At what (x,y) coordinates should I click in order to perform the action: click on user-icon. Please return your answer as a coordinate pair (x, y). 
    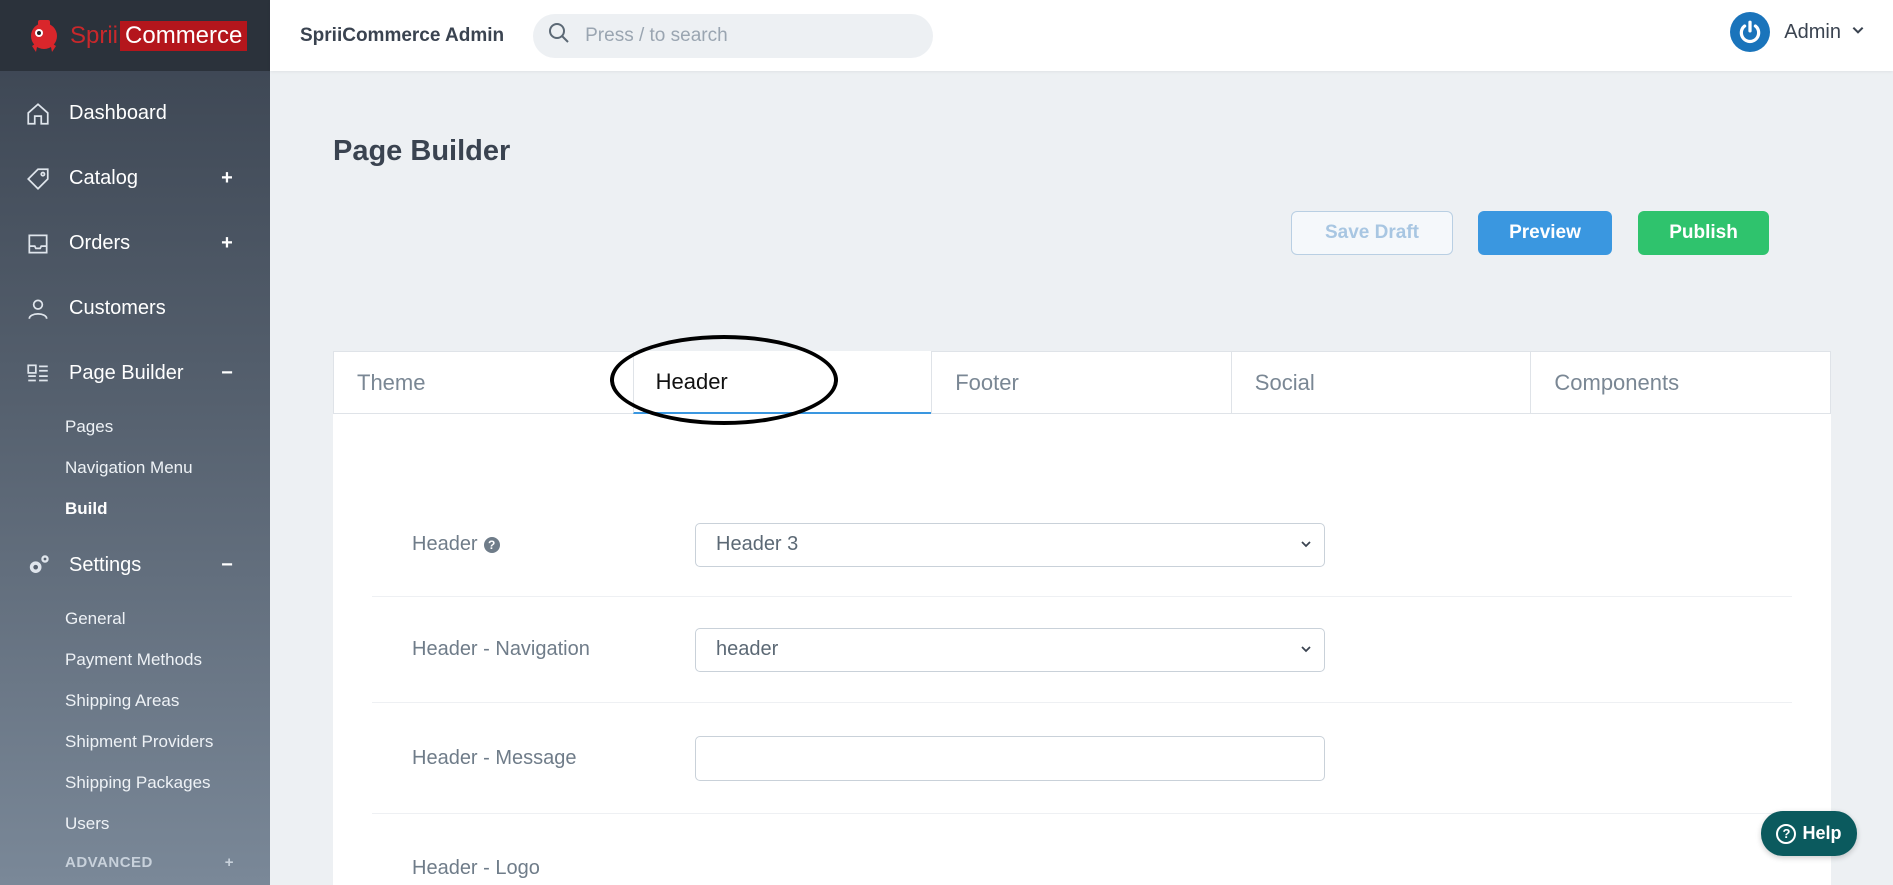
    Looking at the image, I should click on (38, 309).